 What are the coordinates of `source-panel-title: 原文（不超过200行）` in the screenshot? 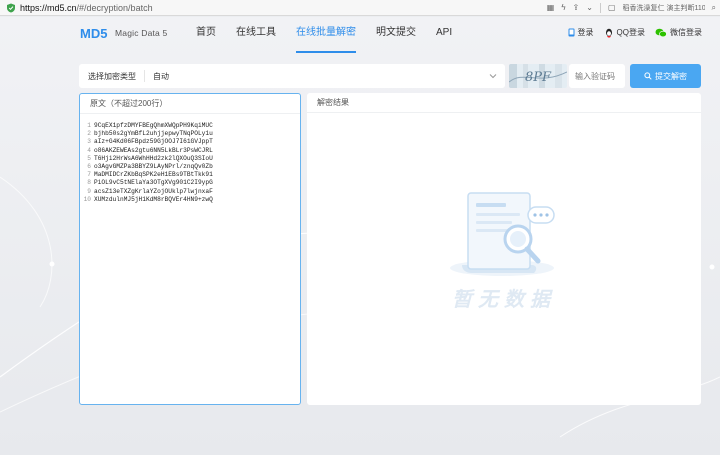 It's located at (190, 104).